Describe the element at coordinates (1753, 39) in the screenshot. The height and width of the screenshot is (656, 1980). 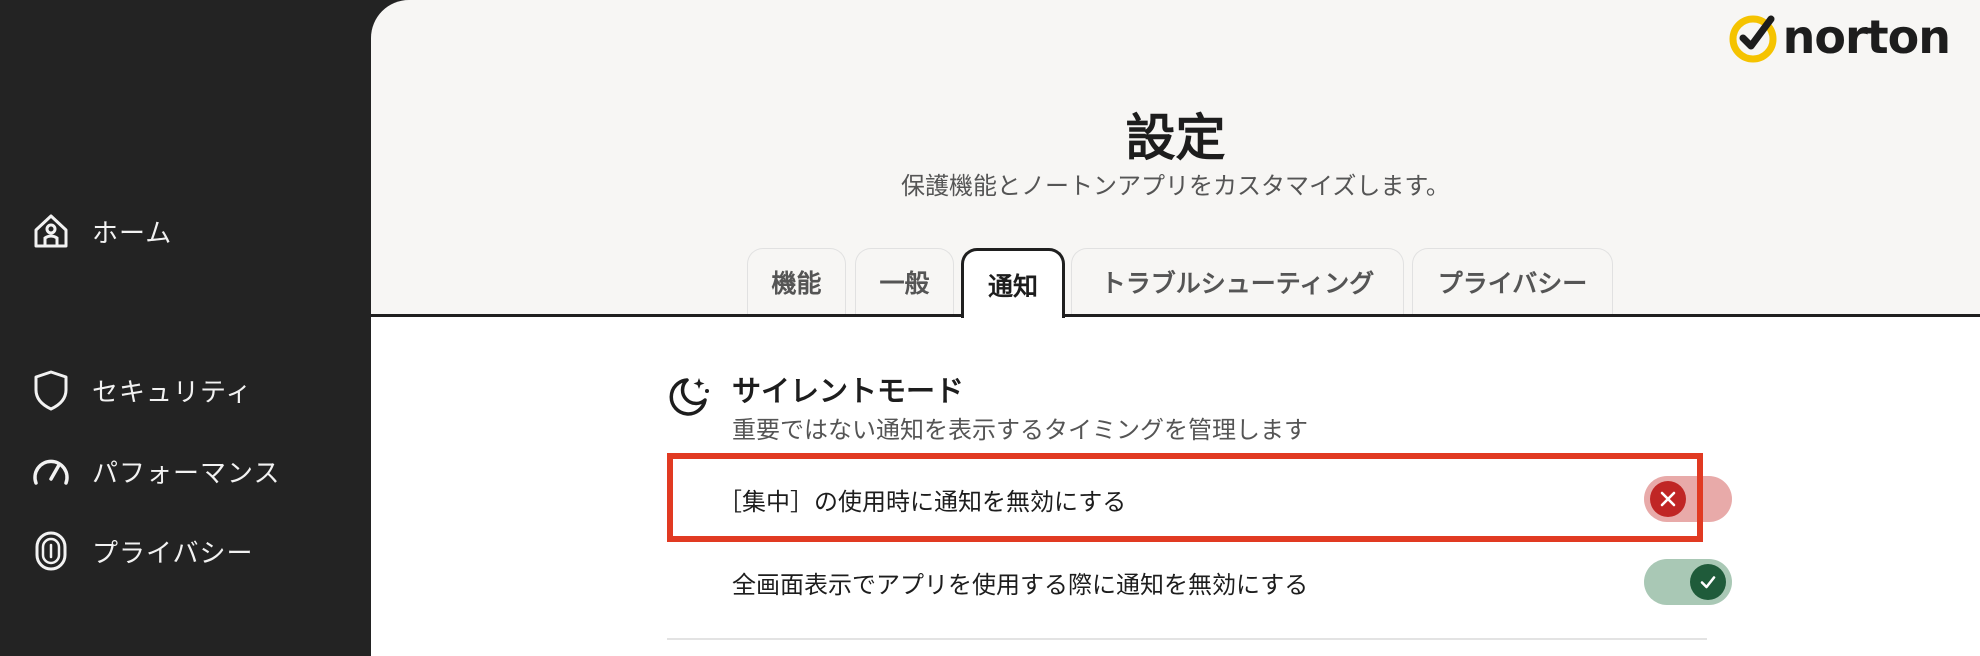
I see `norton-check-icon` at that location.